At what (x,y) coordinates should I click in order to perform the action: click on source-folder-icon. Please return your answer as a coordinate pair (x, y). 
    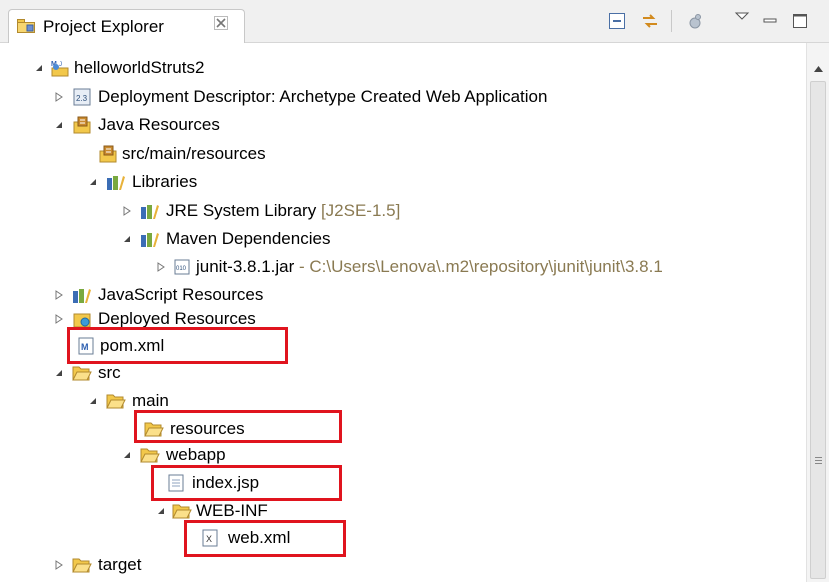
    Looking at the image, I should click on (108, 154).